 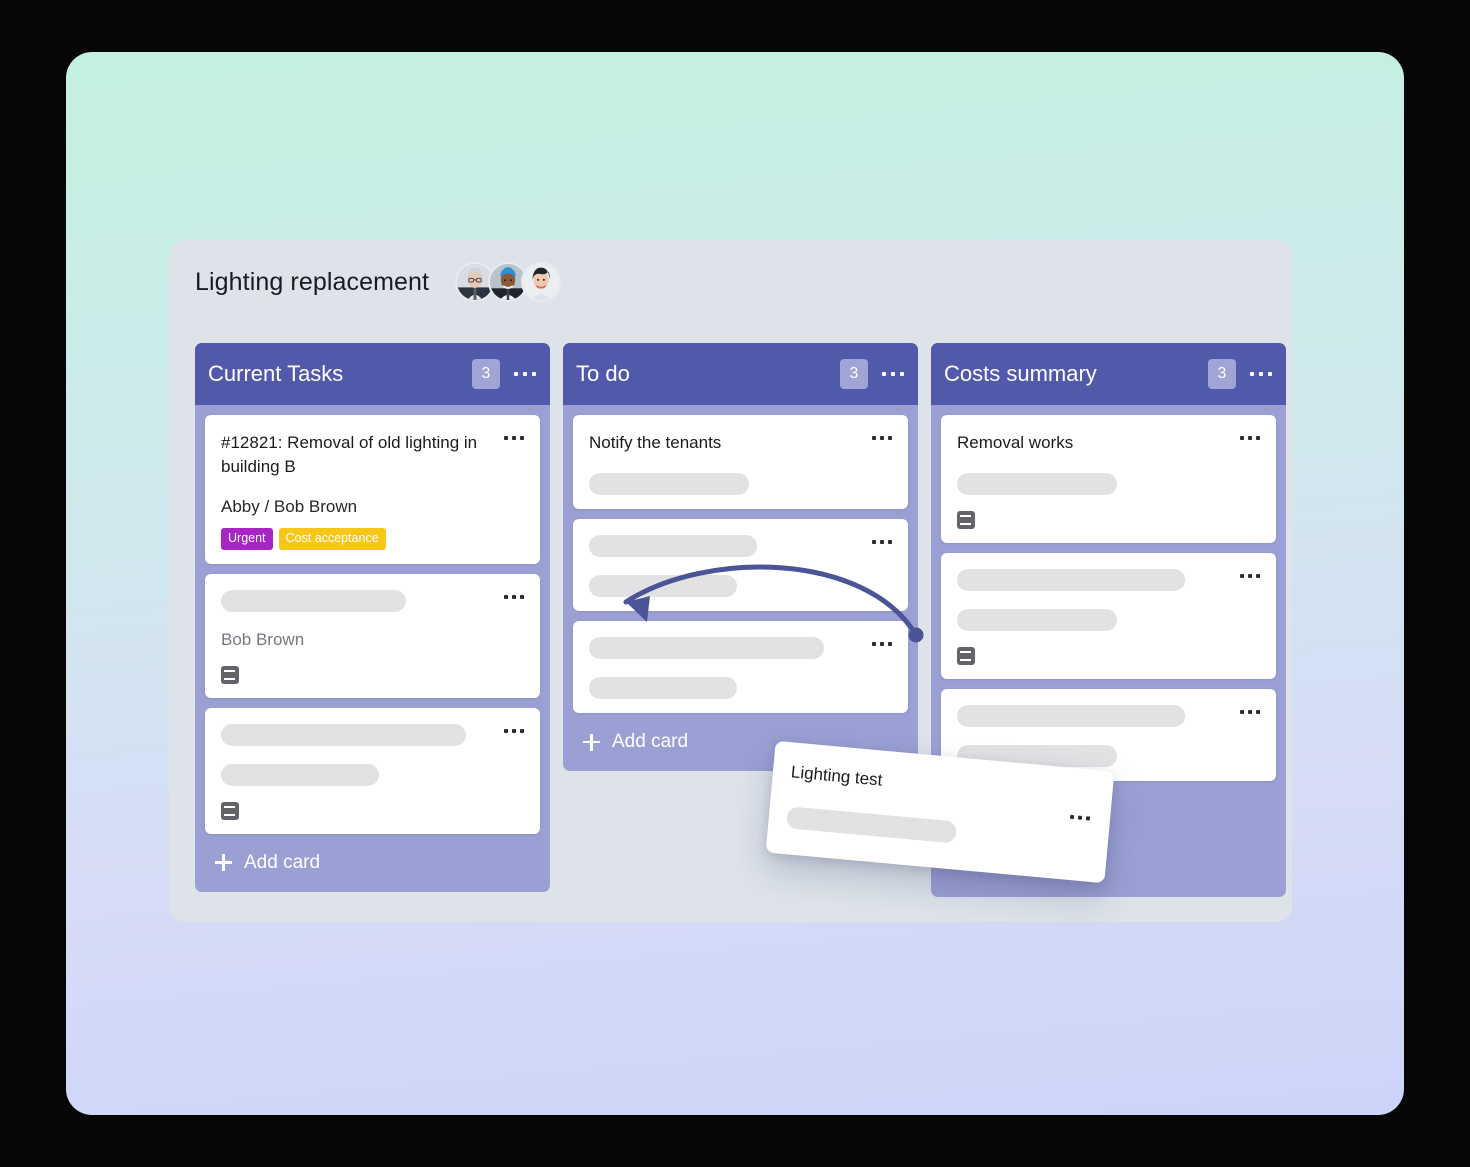 I want to click on card-assignee: Abby / Bob Brown, so click(x=289, y=506).